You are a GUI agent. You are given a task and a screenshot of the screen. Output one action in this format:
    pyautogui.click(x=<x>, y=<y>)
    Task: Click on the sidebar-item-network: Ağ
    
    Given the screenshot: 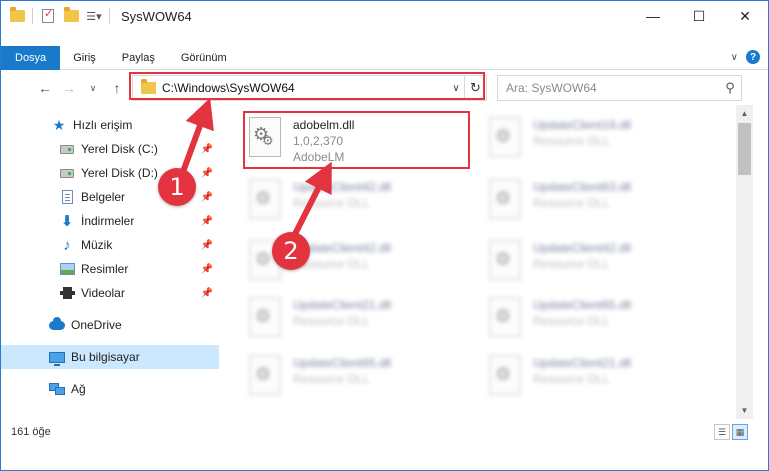 What is the action you would take?
    pyautogui.click(x=110, y=389)
    